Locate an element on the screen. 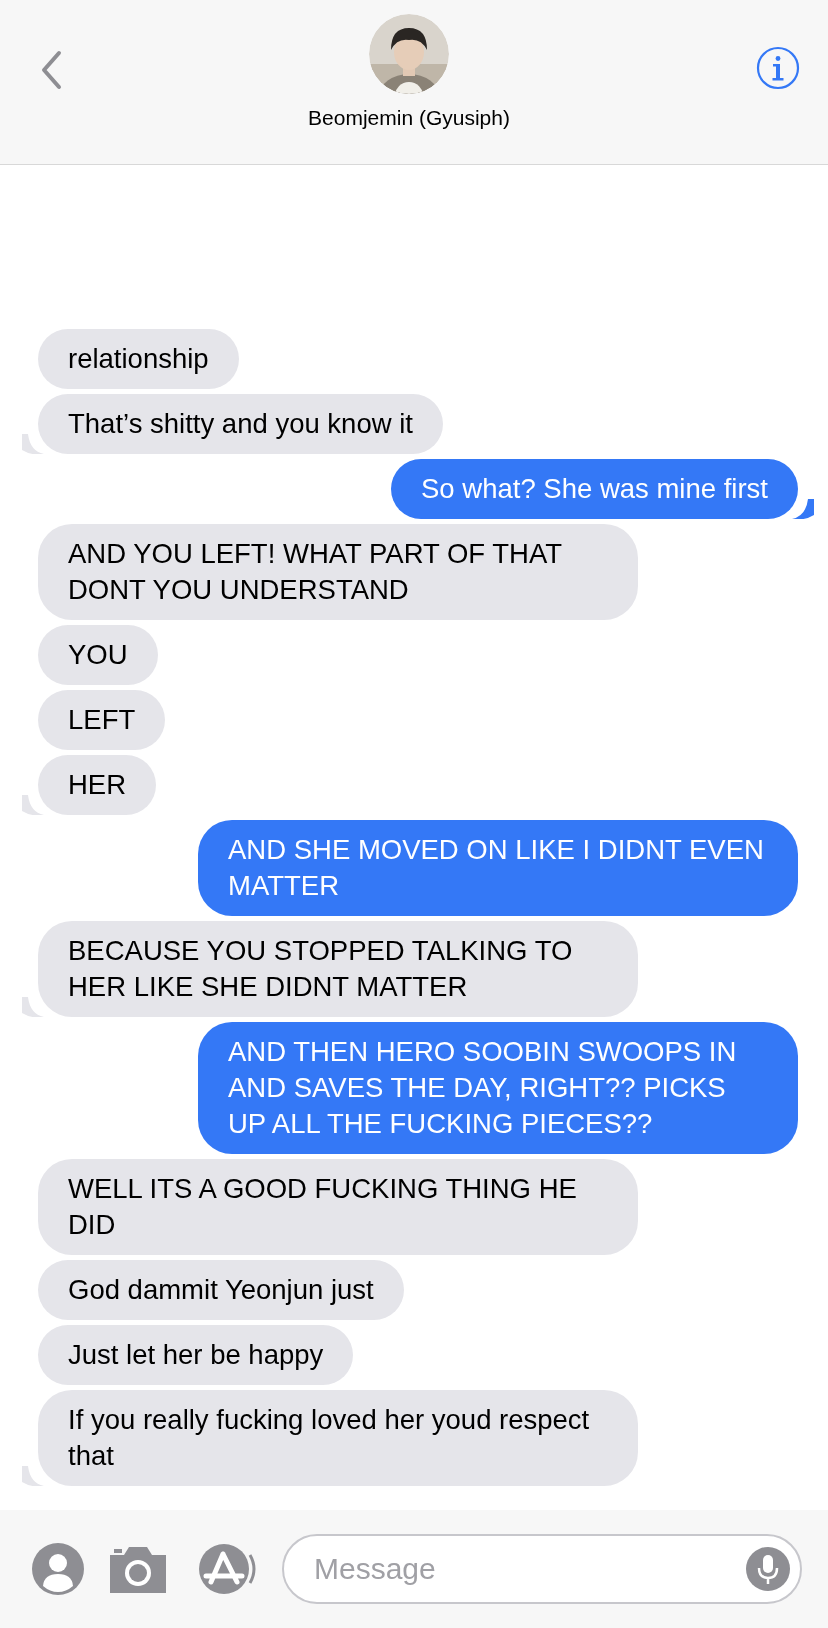  message-bubble: Just let her be happy is located at coordinates (196, 1355).